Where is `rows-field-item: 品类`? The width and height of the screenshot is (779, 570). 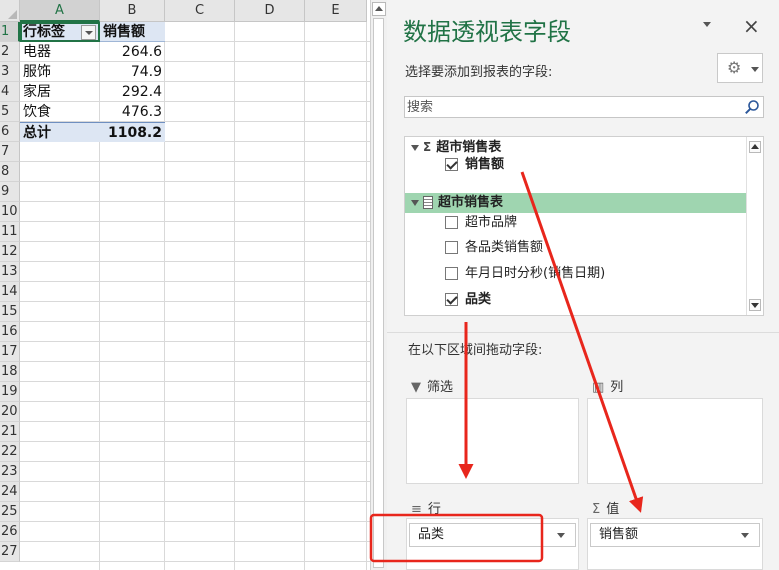
rows-field-item: 品类 is located at coordinates (492, 535).